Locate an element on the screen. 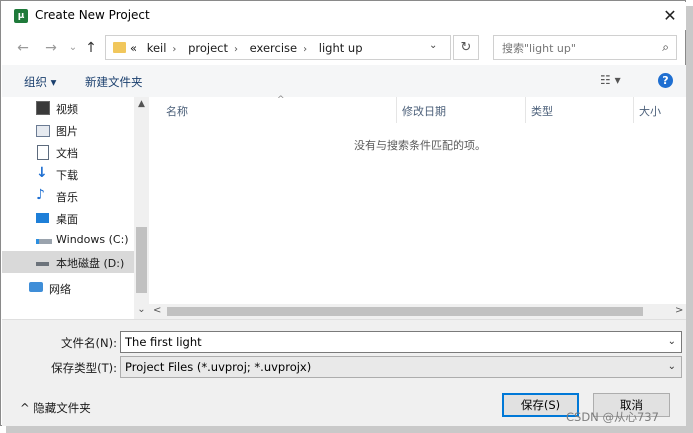 The image size is (693, 433). drive-c-icon is located at coordinates (44, 241).